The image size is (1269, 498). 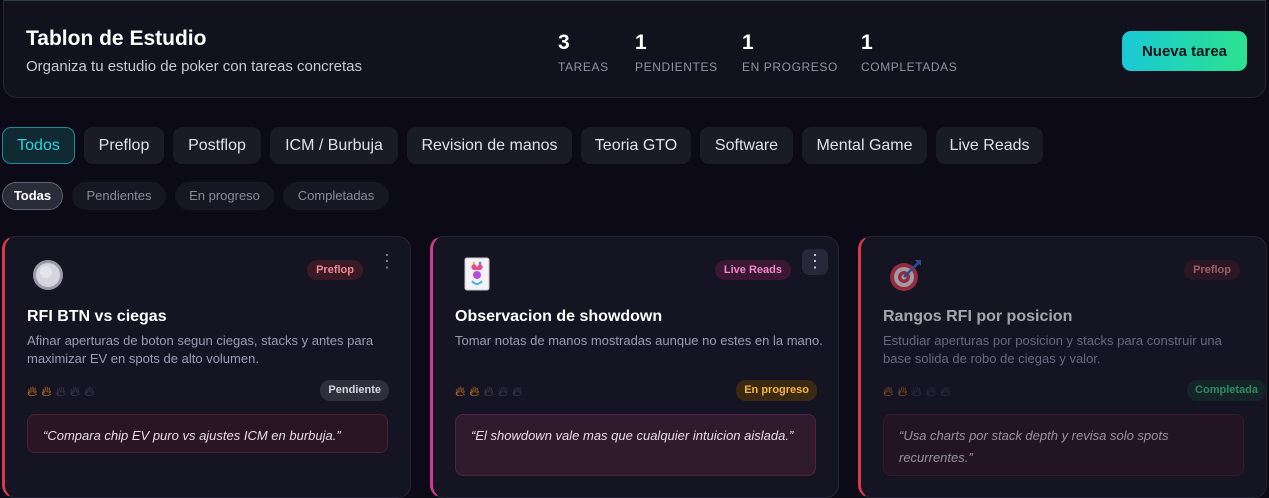 I want to click on tab-todos: Todos, so click(x=38, y=145).